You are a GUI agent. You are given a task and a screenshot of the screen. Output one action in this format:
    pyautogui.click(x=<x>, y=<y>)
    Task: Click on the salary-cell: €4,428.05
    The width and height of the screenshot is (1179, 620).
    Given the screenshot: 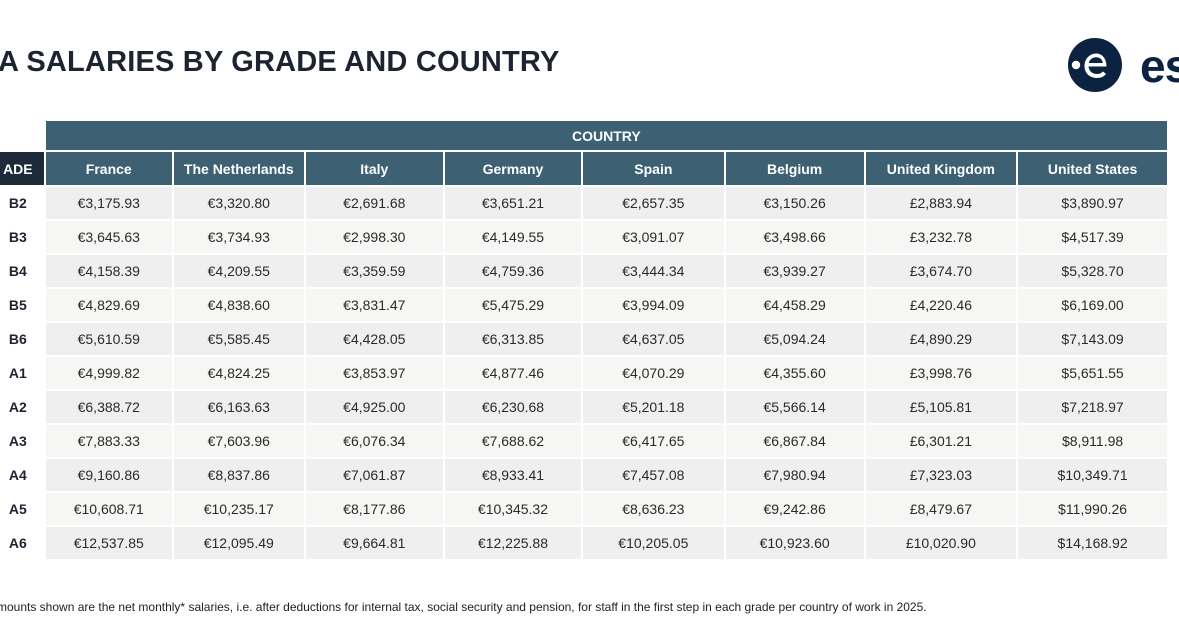 What is the action you would take?
    pyautogui.click(x=374, y=339)
    